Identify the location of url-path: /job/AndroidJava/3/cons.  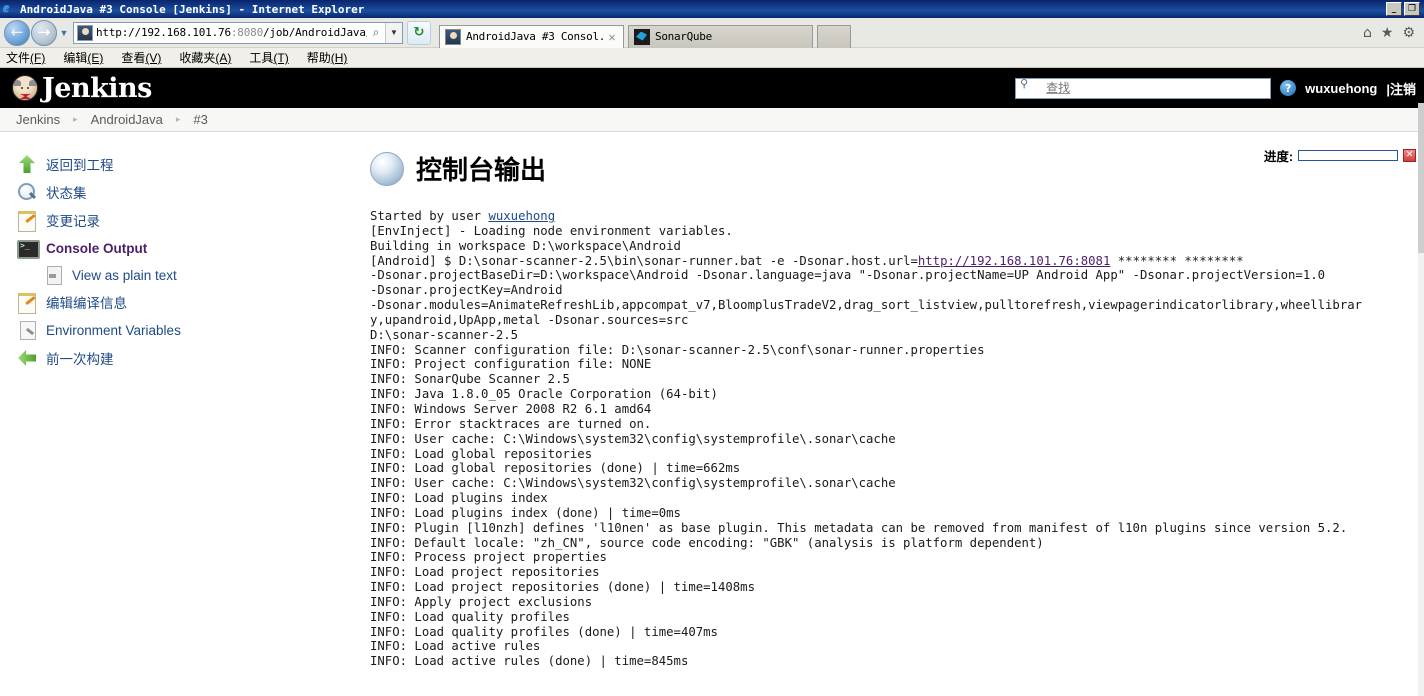
(315, 32).